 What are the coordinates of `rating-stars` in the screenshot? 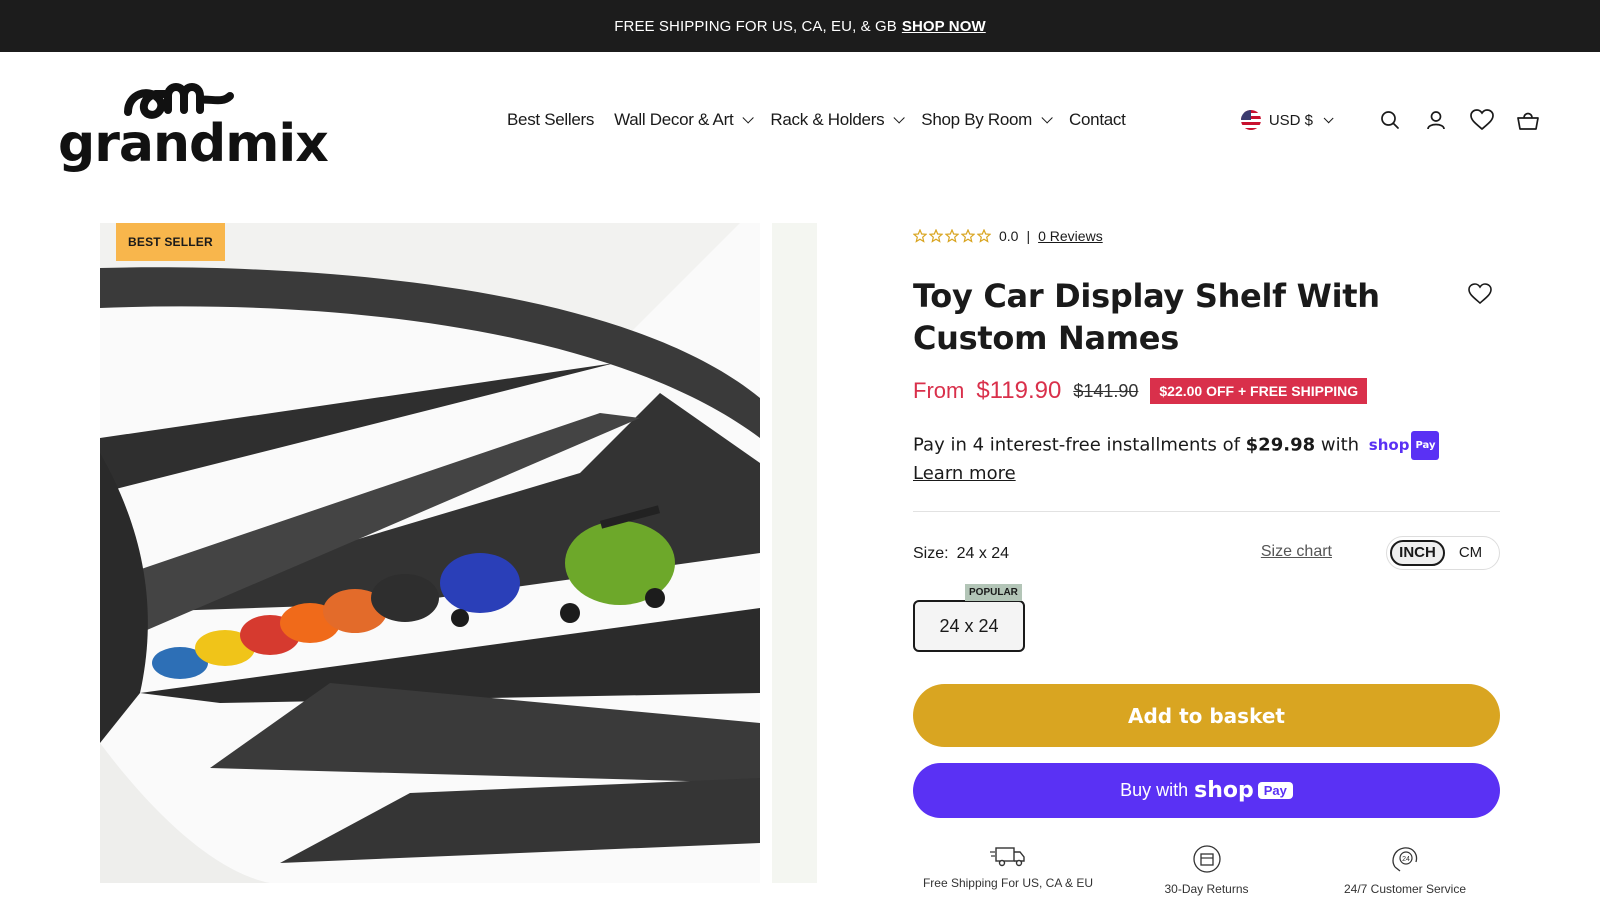 It's located at (952, 236).